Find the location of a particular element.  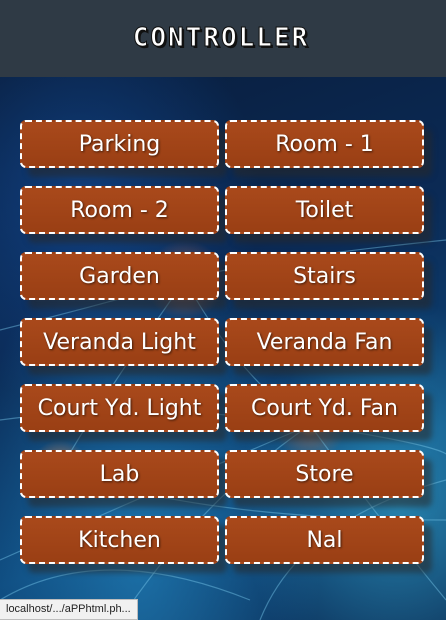

store-button: Store is located at coordinates (324, 474).